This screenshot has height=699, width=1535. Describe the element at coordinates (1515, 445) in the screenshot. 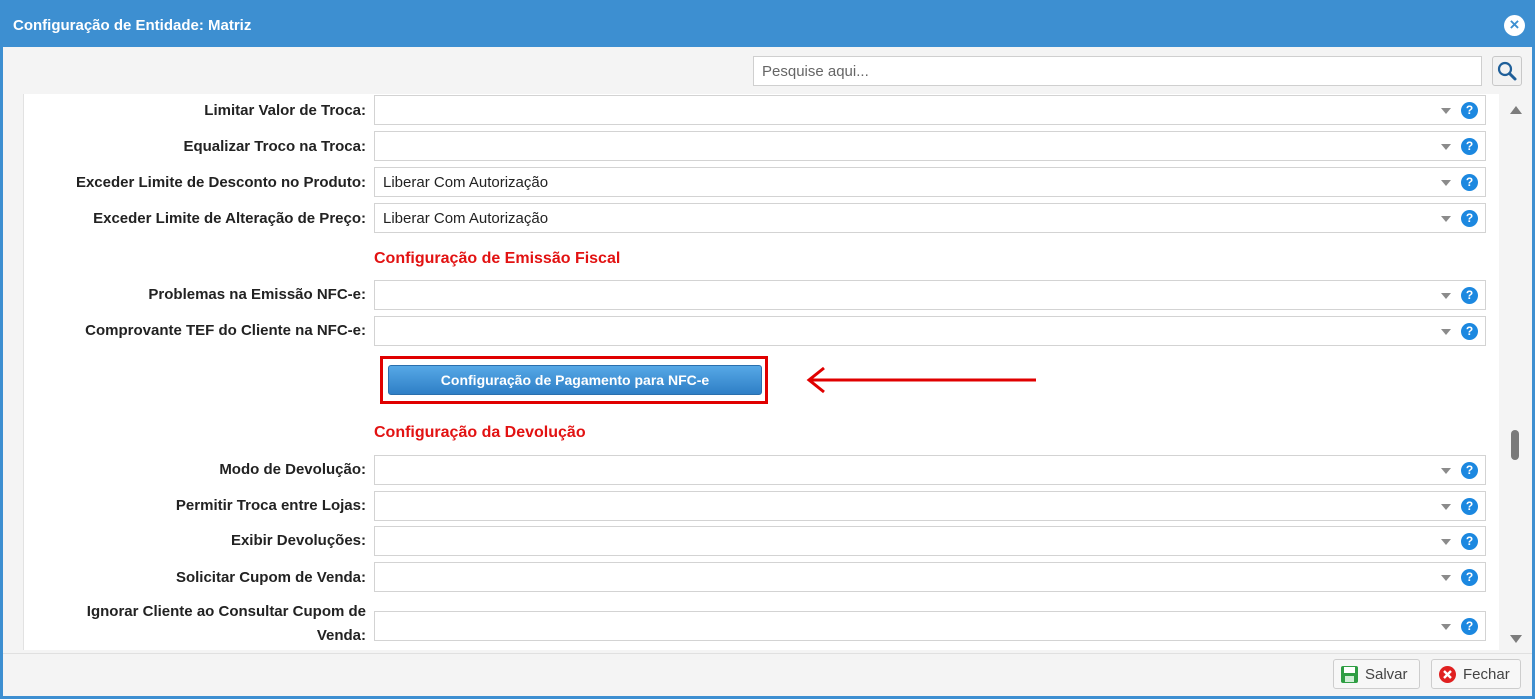

I see `scrollbar-thumb` at that location.